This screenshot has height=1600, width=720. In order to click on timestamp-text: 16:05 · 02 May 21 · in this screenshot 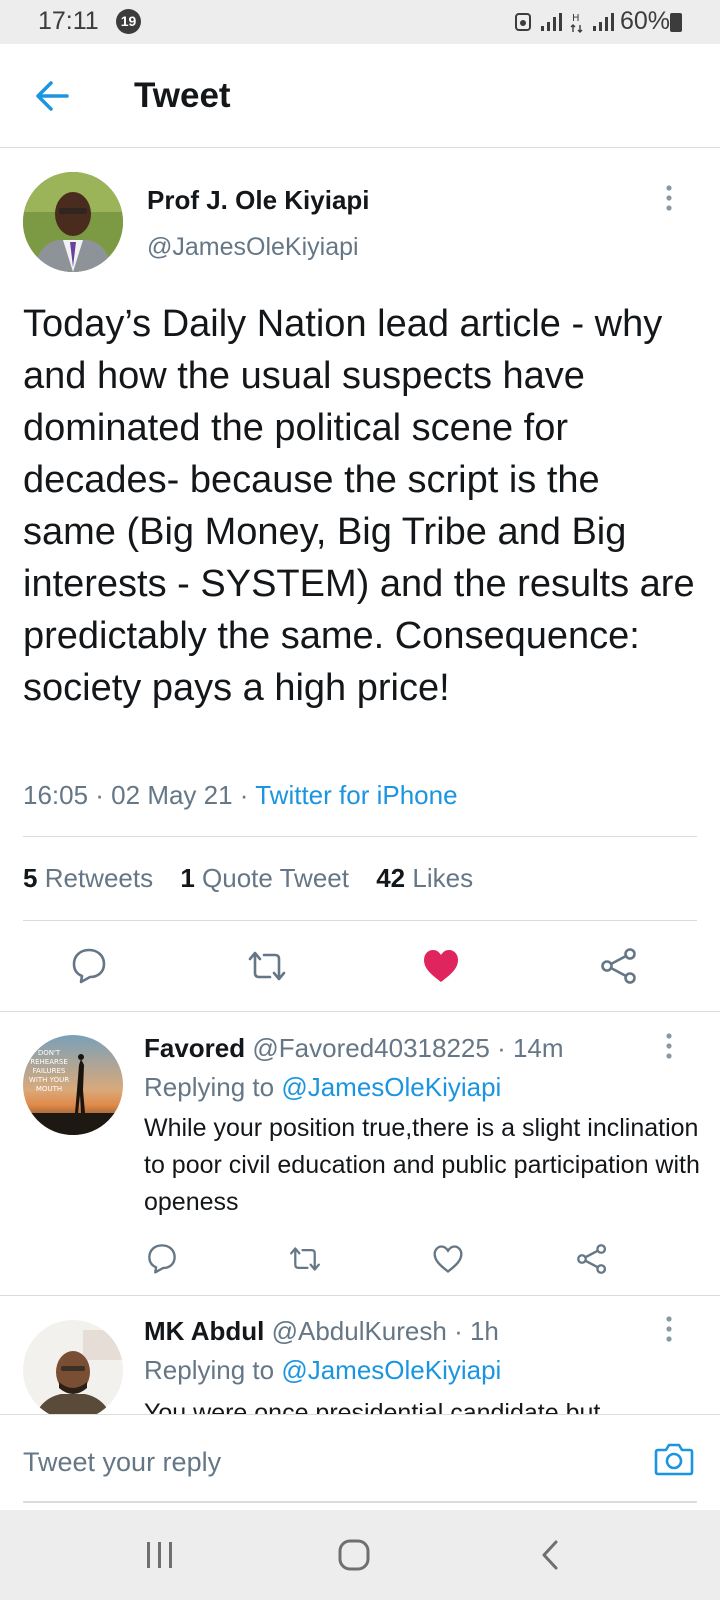, I will do `click(139, 795)`.